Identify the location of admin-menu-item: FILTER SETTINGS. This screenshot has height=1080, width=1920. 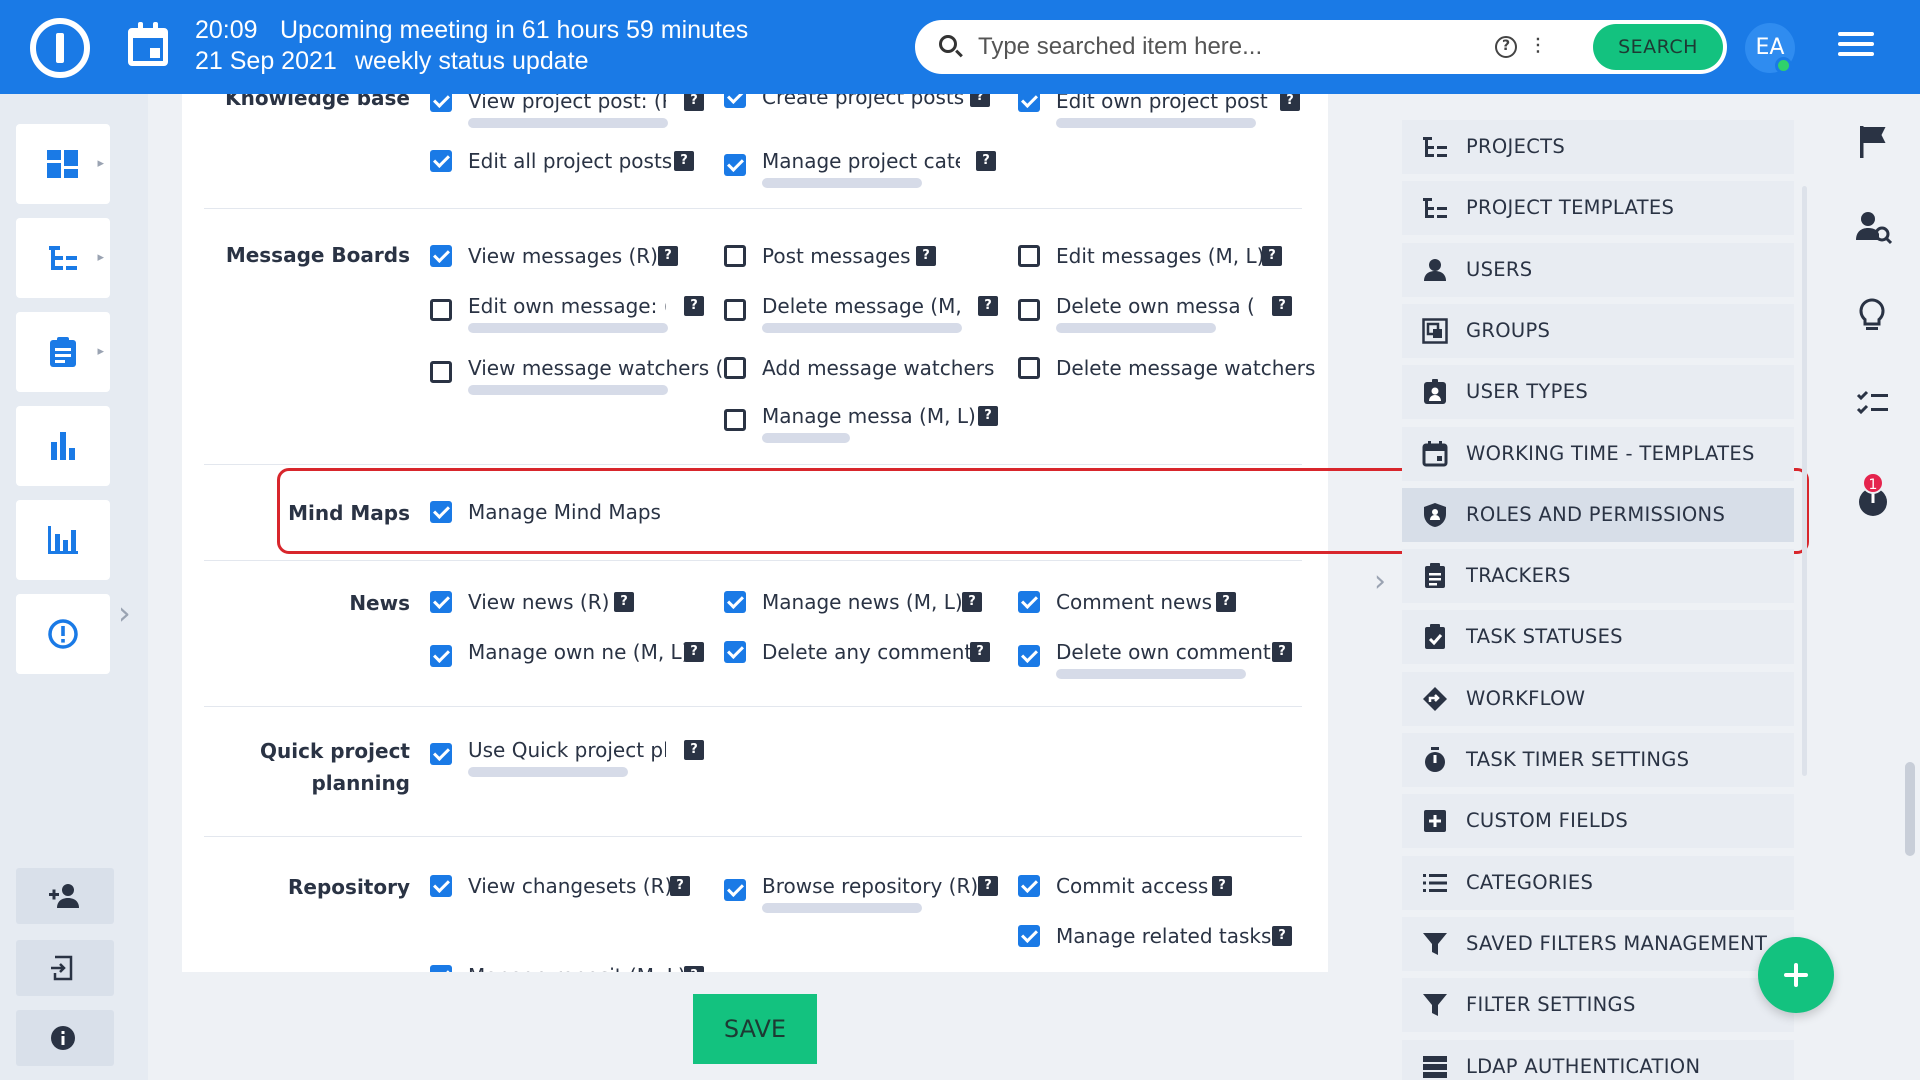
(1598, 1005).